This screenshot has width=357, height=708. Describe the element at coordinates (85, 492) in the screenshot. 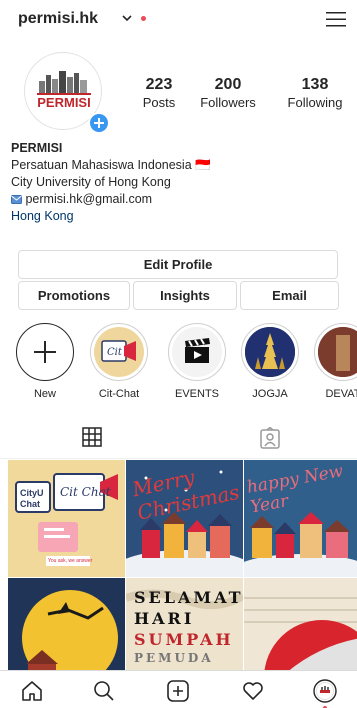

I see `tile-logo: Cit Chat` at that location.